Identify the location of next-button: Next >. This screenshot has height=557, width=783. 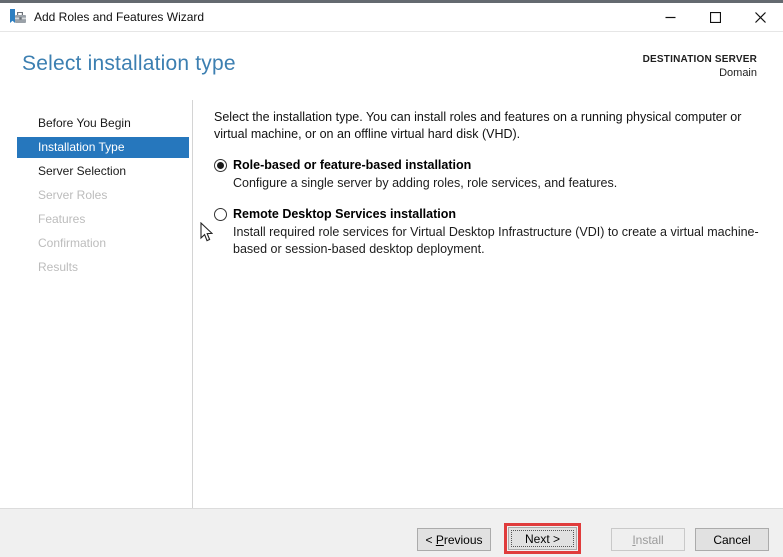
(542, 538).